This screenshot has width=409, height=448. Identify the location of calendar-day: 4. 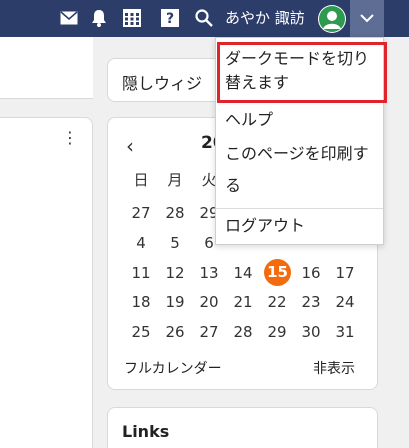
(141, 243).